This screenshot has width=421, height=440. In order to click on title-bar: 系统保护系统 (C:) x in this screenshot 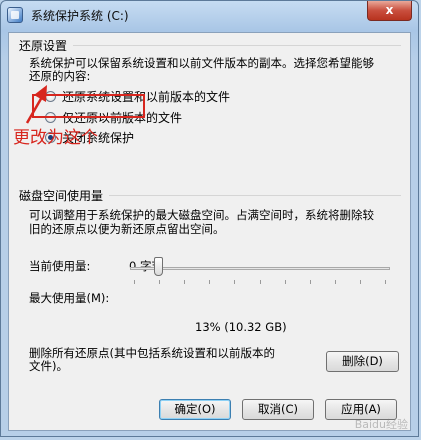, I will do `click(209, 15)`.